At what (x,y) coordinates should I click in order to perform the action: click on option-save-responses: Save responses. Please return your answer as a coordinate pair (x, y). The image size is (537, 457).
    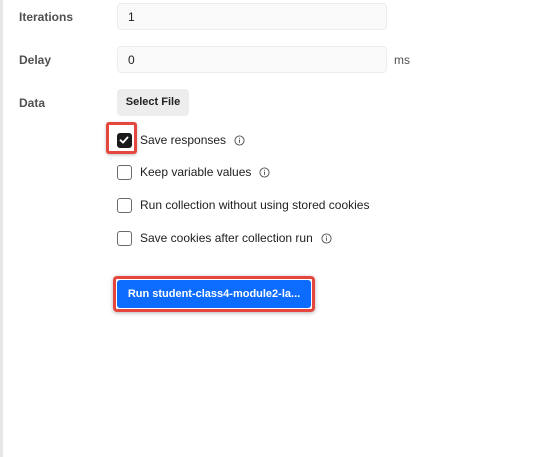
    Looking at the image, I should click on (181, 140).